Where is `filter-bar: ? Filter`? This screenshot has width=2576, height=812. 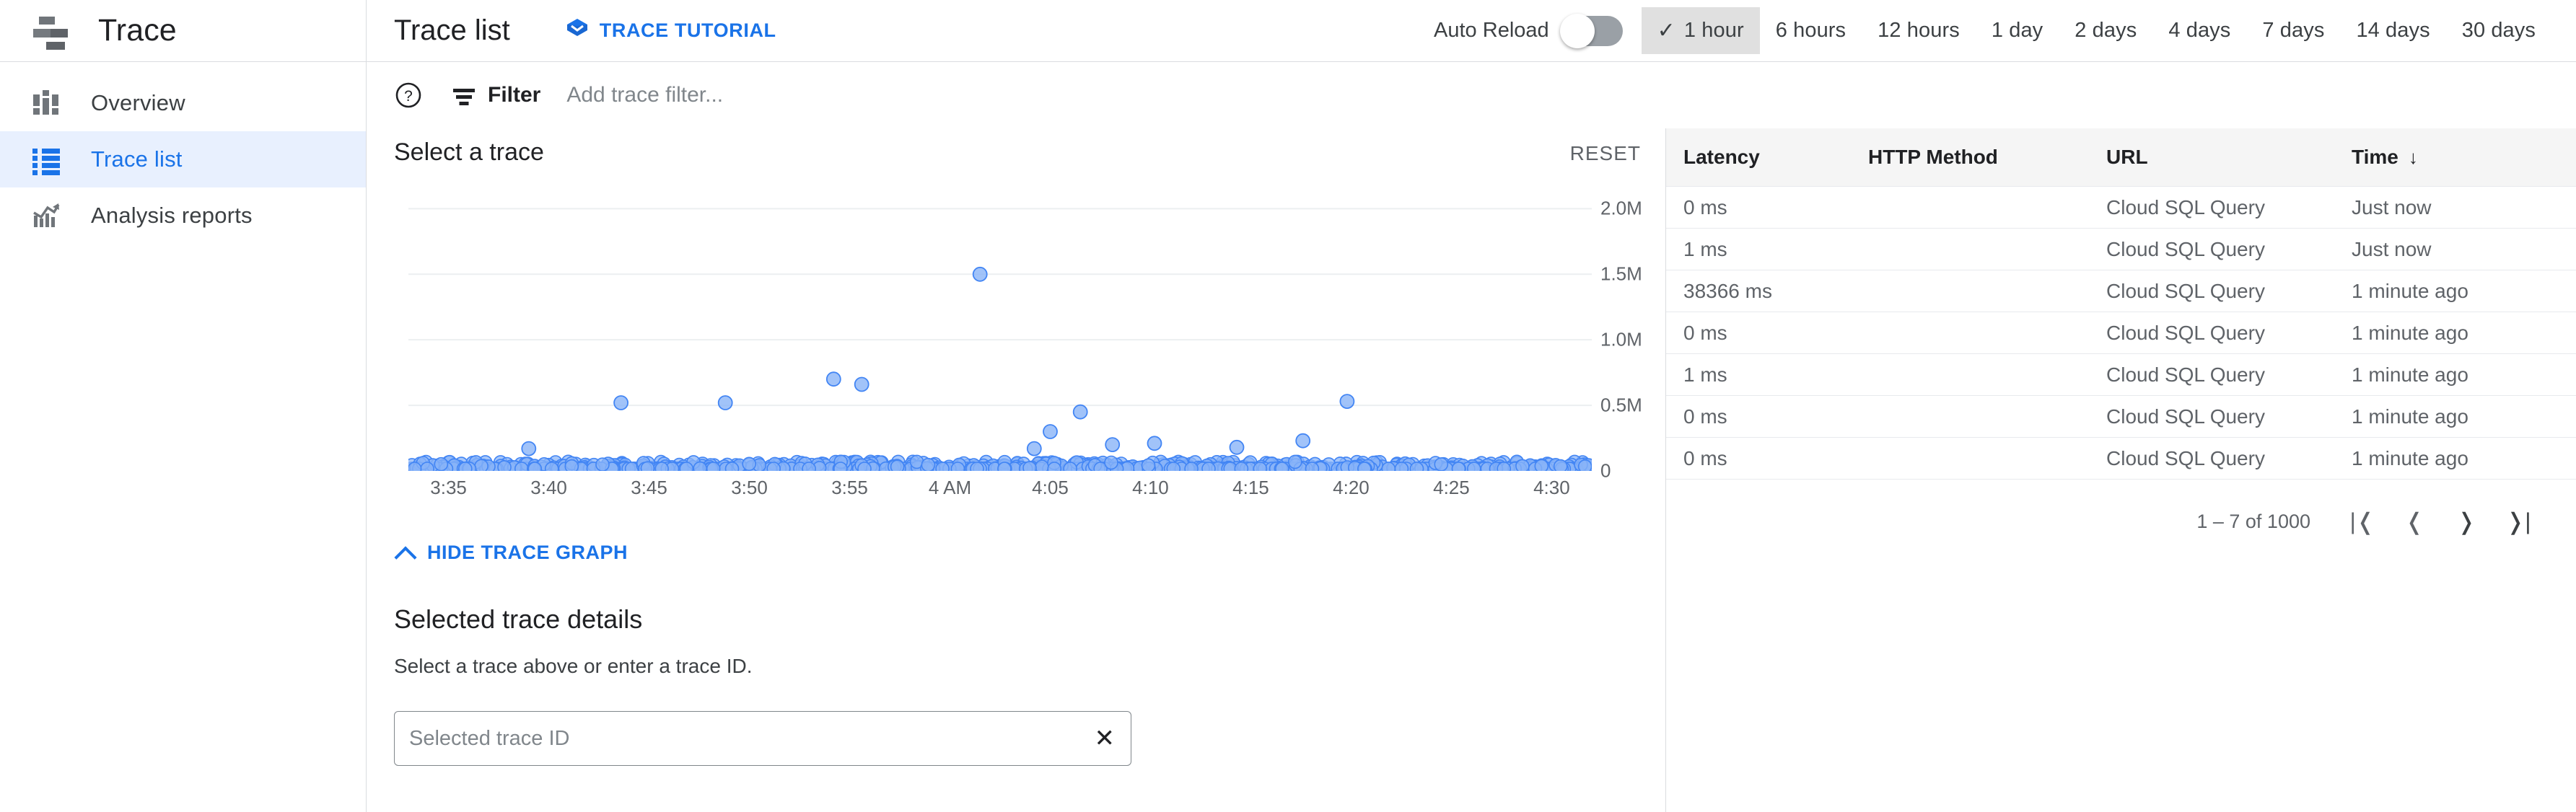 filter-bar: ? Filter is located at coordinates (1471, 95).